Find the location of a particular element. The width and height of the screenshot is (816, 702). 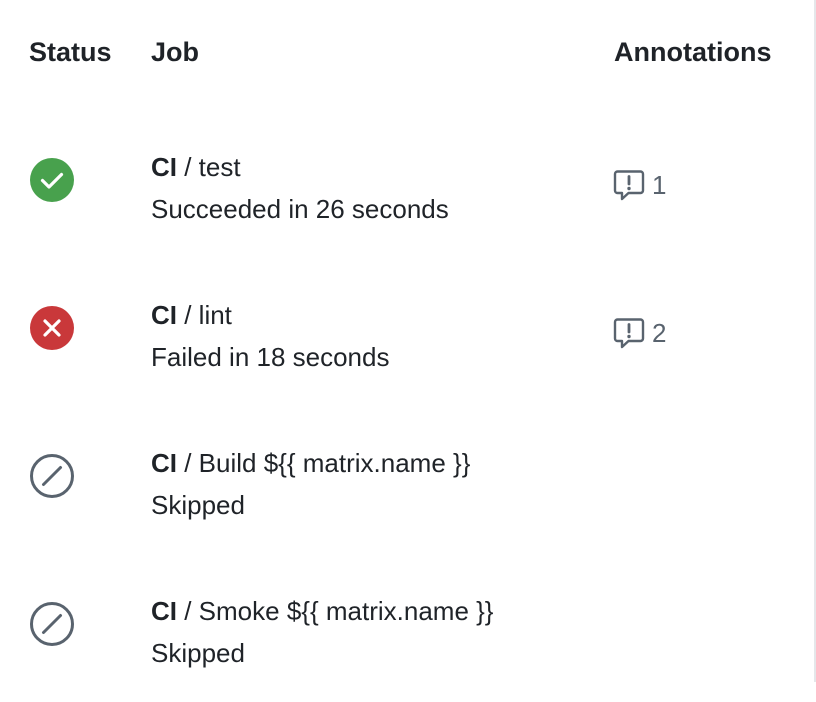

job-name: test is located at coordinates (219, 167).